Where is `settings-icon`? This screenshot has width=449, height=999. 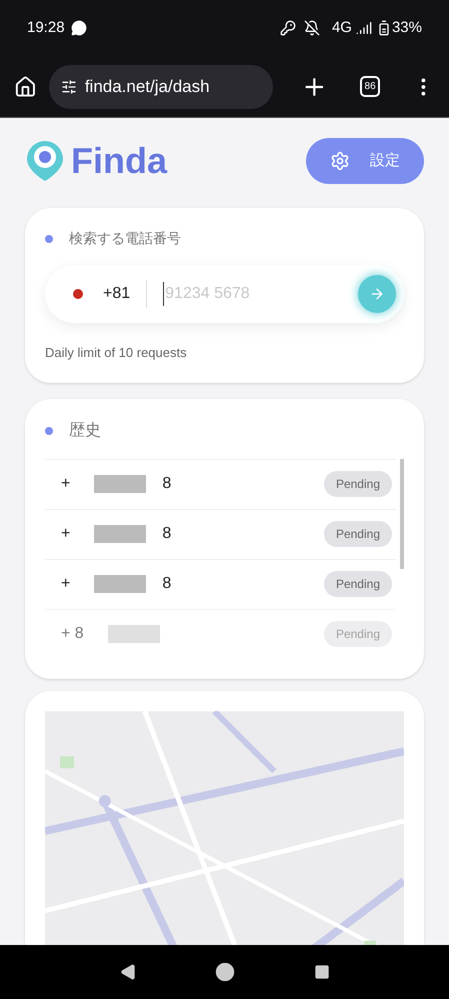
settings-icon is located at coordinates (340, 161).